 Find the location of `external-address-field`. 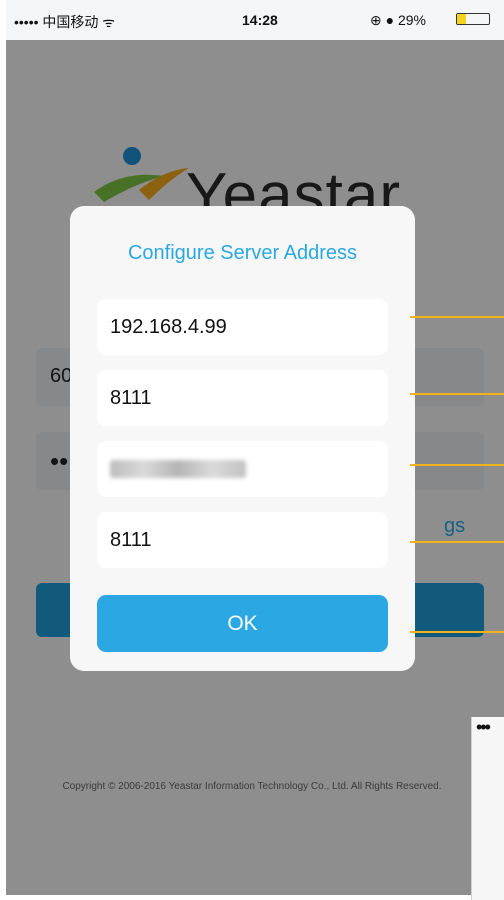

external-address-field is located at coordinates (242, 469).